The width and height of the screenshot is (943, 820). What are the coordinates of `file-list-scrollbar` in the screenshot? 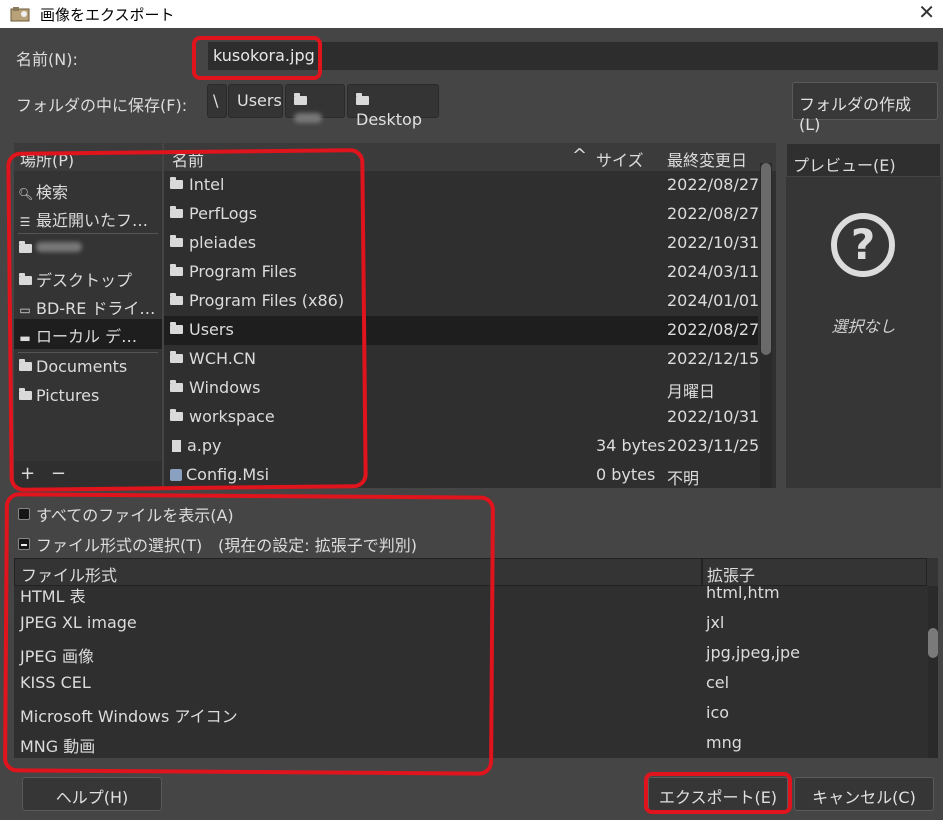 It's located at (766, 325).